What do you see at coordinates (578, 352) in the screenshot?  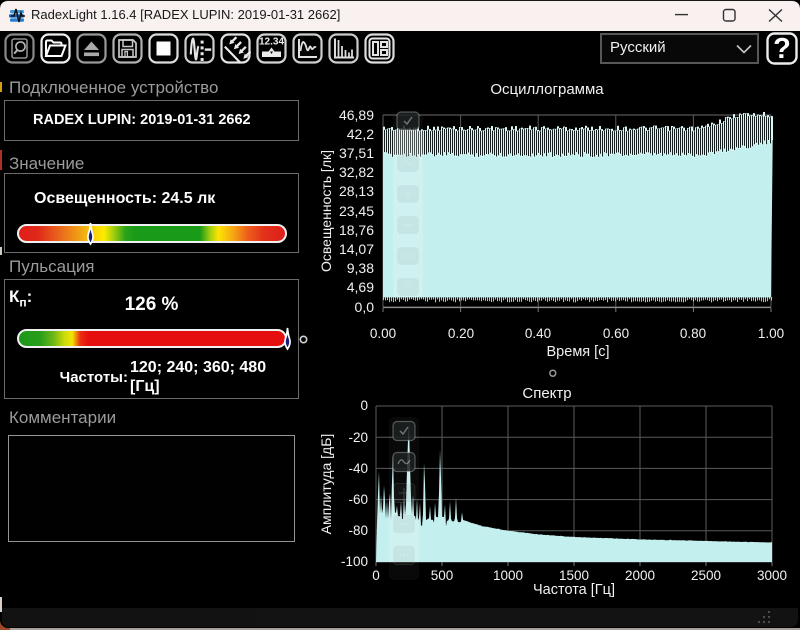 I see `svg-text: Время [с]` at bounding box center [578, 352].